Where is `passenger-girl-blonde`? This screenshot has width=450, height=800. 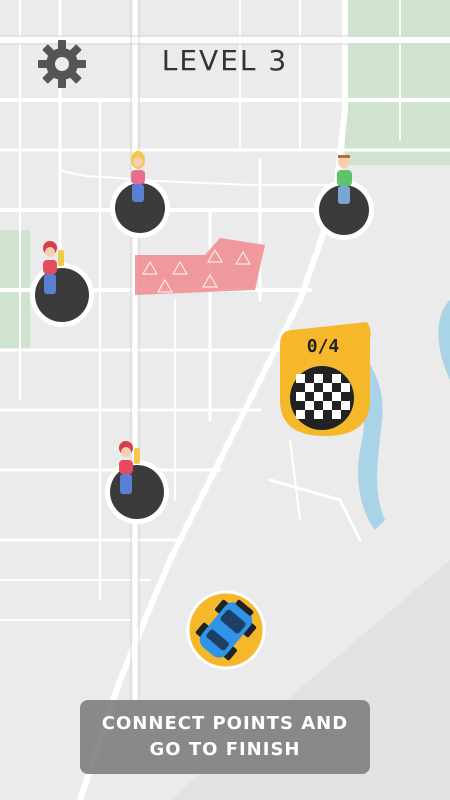 passenger-girl-blonde is located at coordinates (138, 176).